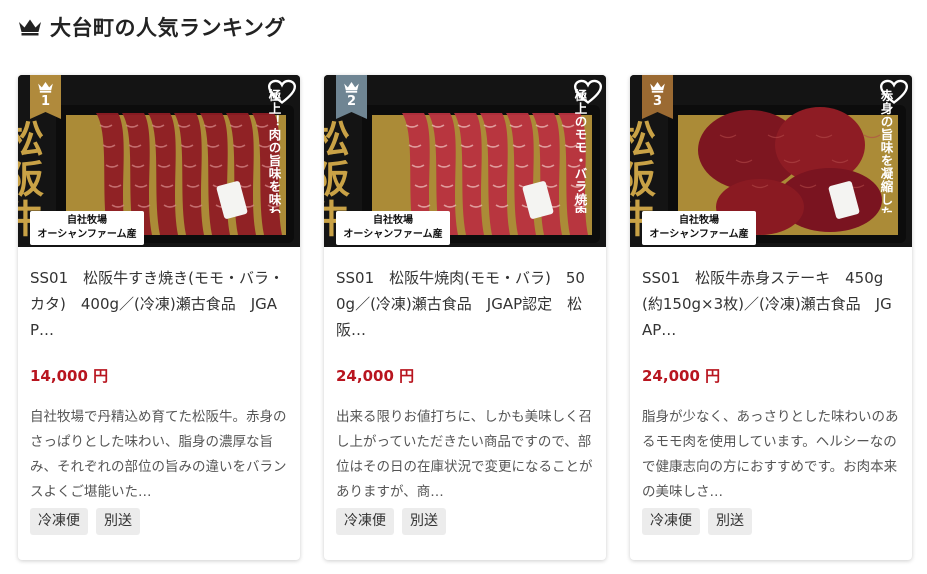  Describe the element at coordinates (351, 101) in the screenshot. I see `rank-number: 2` at that location.